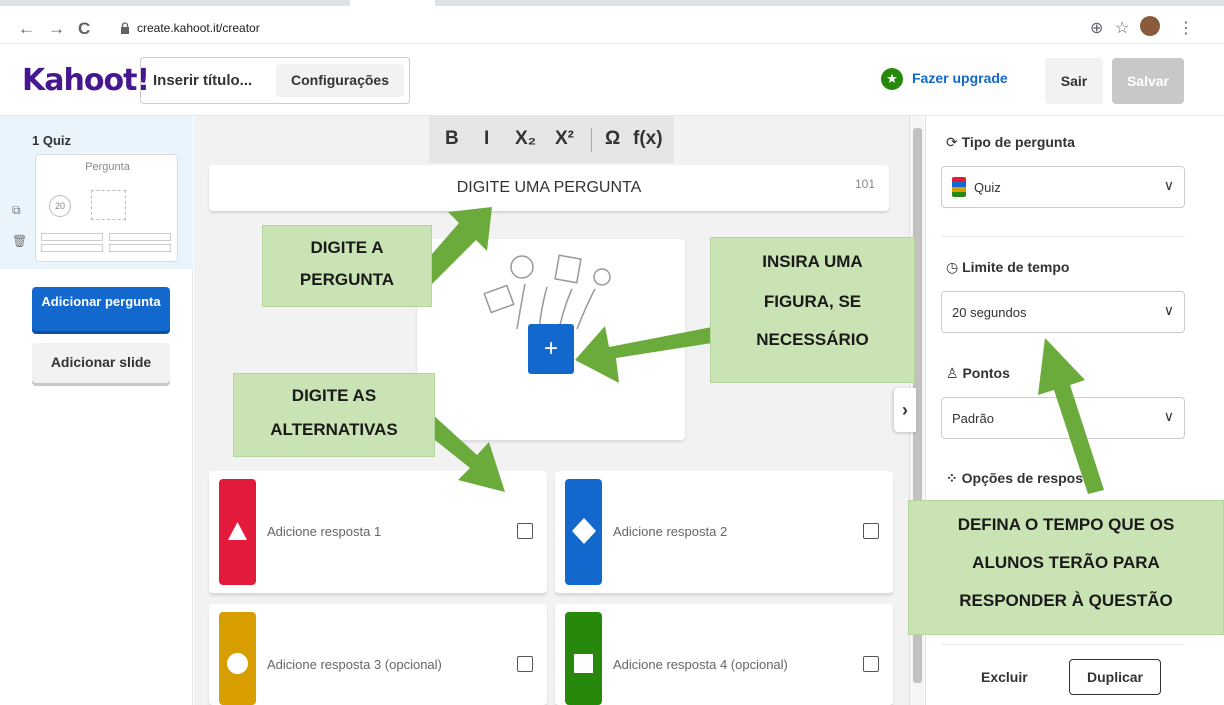 The image size is (1224, 705). Describe the element at coordinates (525, 139) in the screenshot. I see `subscript-button: X₂` at that location.